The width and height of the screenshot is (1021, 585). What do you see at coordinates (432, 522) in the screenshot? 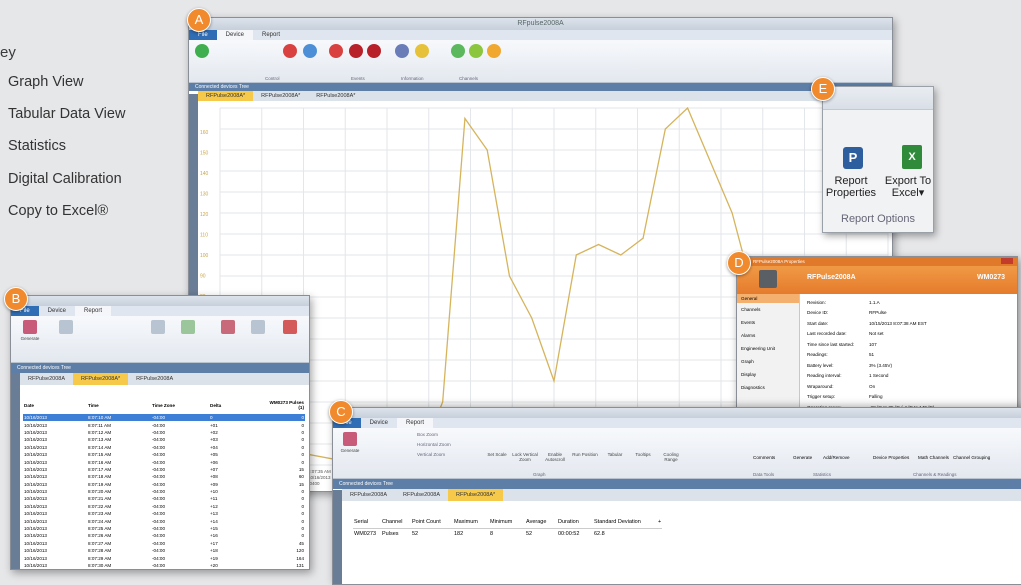
I see `col-header-point-count: Point Count` at bounding box center [432, 522].